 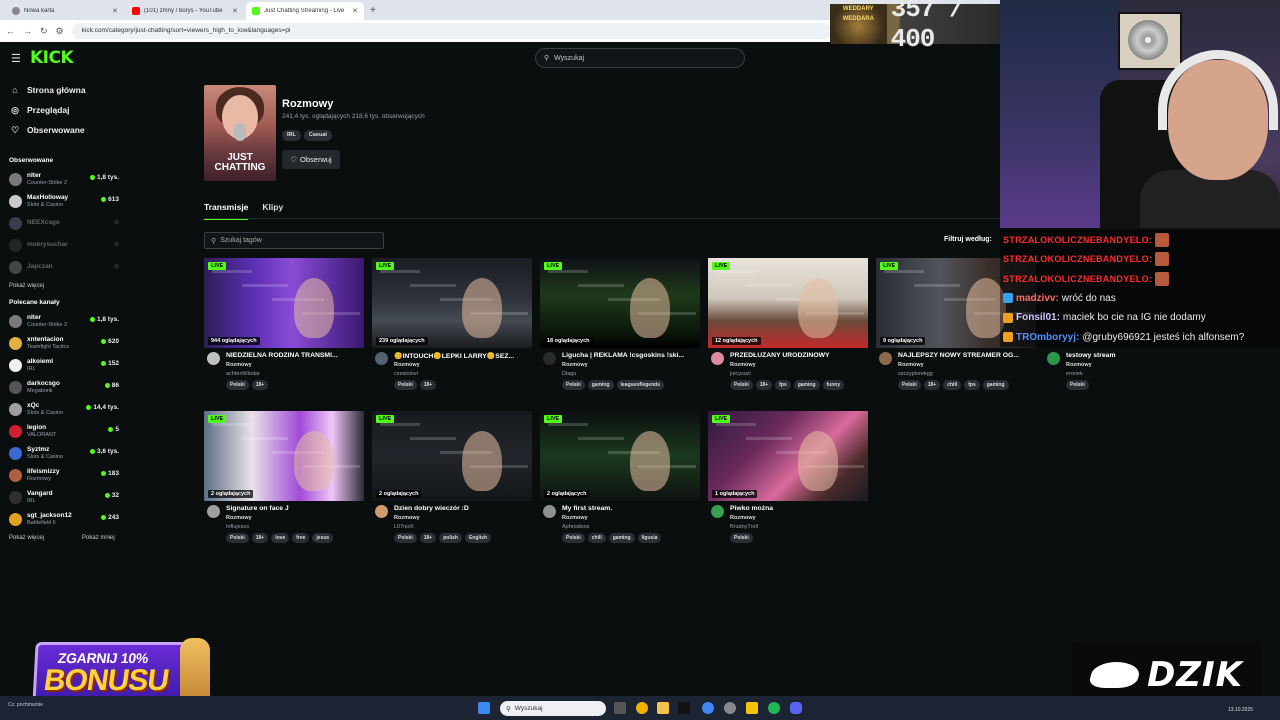 What do you see at coordinates (788, 303) in the screenshot?
I see `stream-thumbnail: LIVE 12 oglądających` at bounding box center [788, 303].